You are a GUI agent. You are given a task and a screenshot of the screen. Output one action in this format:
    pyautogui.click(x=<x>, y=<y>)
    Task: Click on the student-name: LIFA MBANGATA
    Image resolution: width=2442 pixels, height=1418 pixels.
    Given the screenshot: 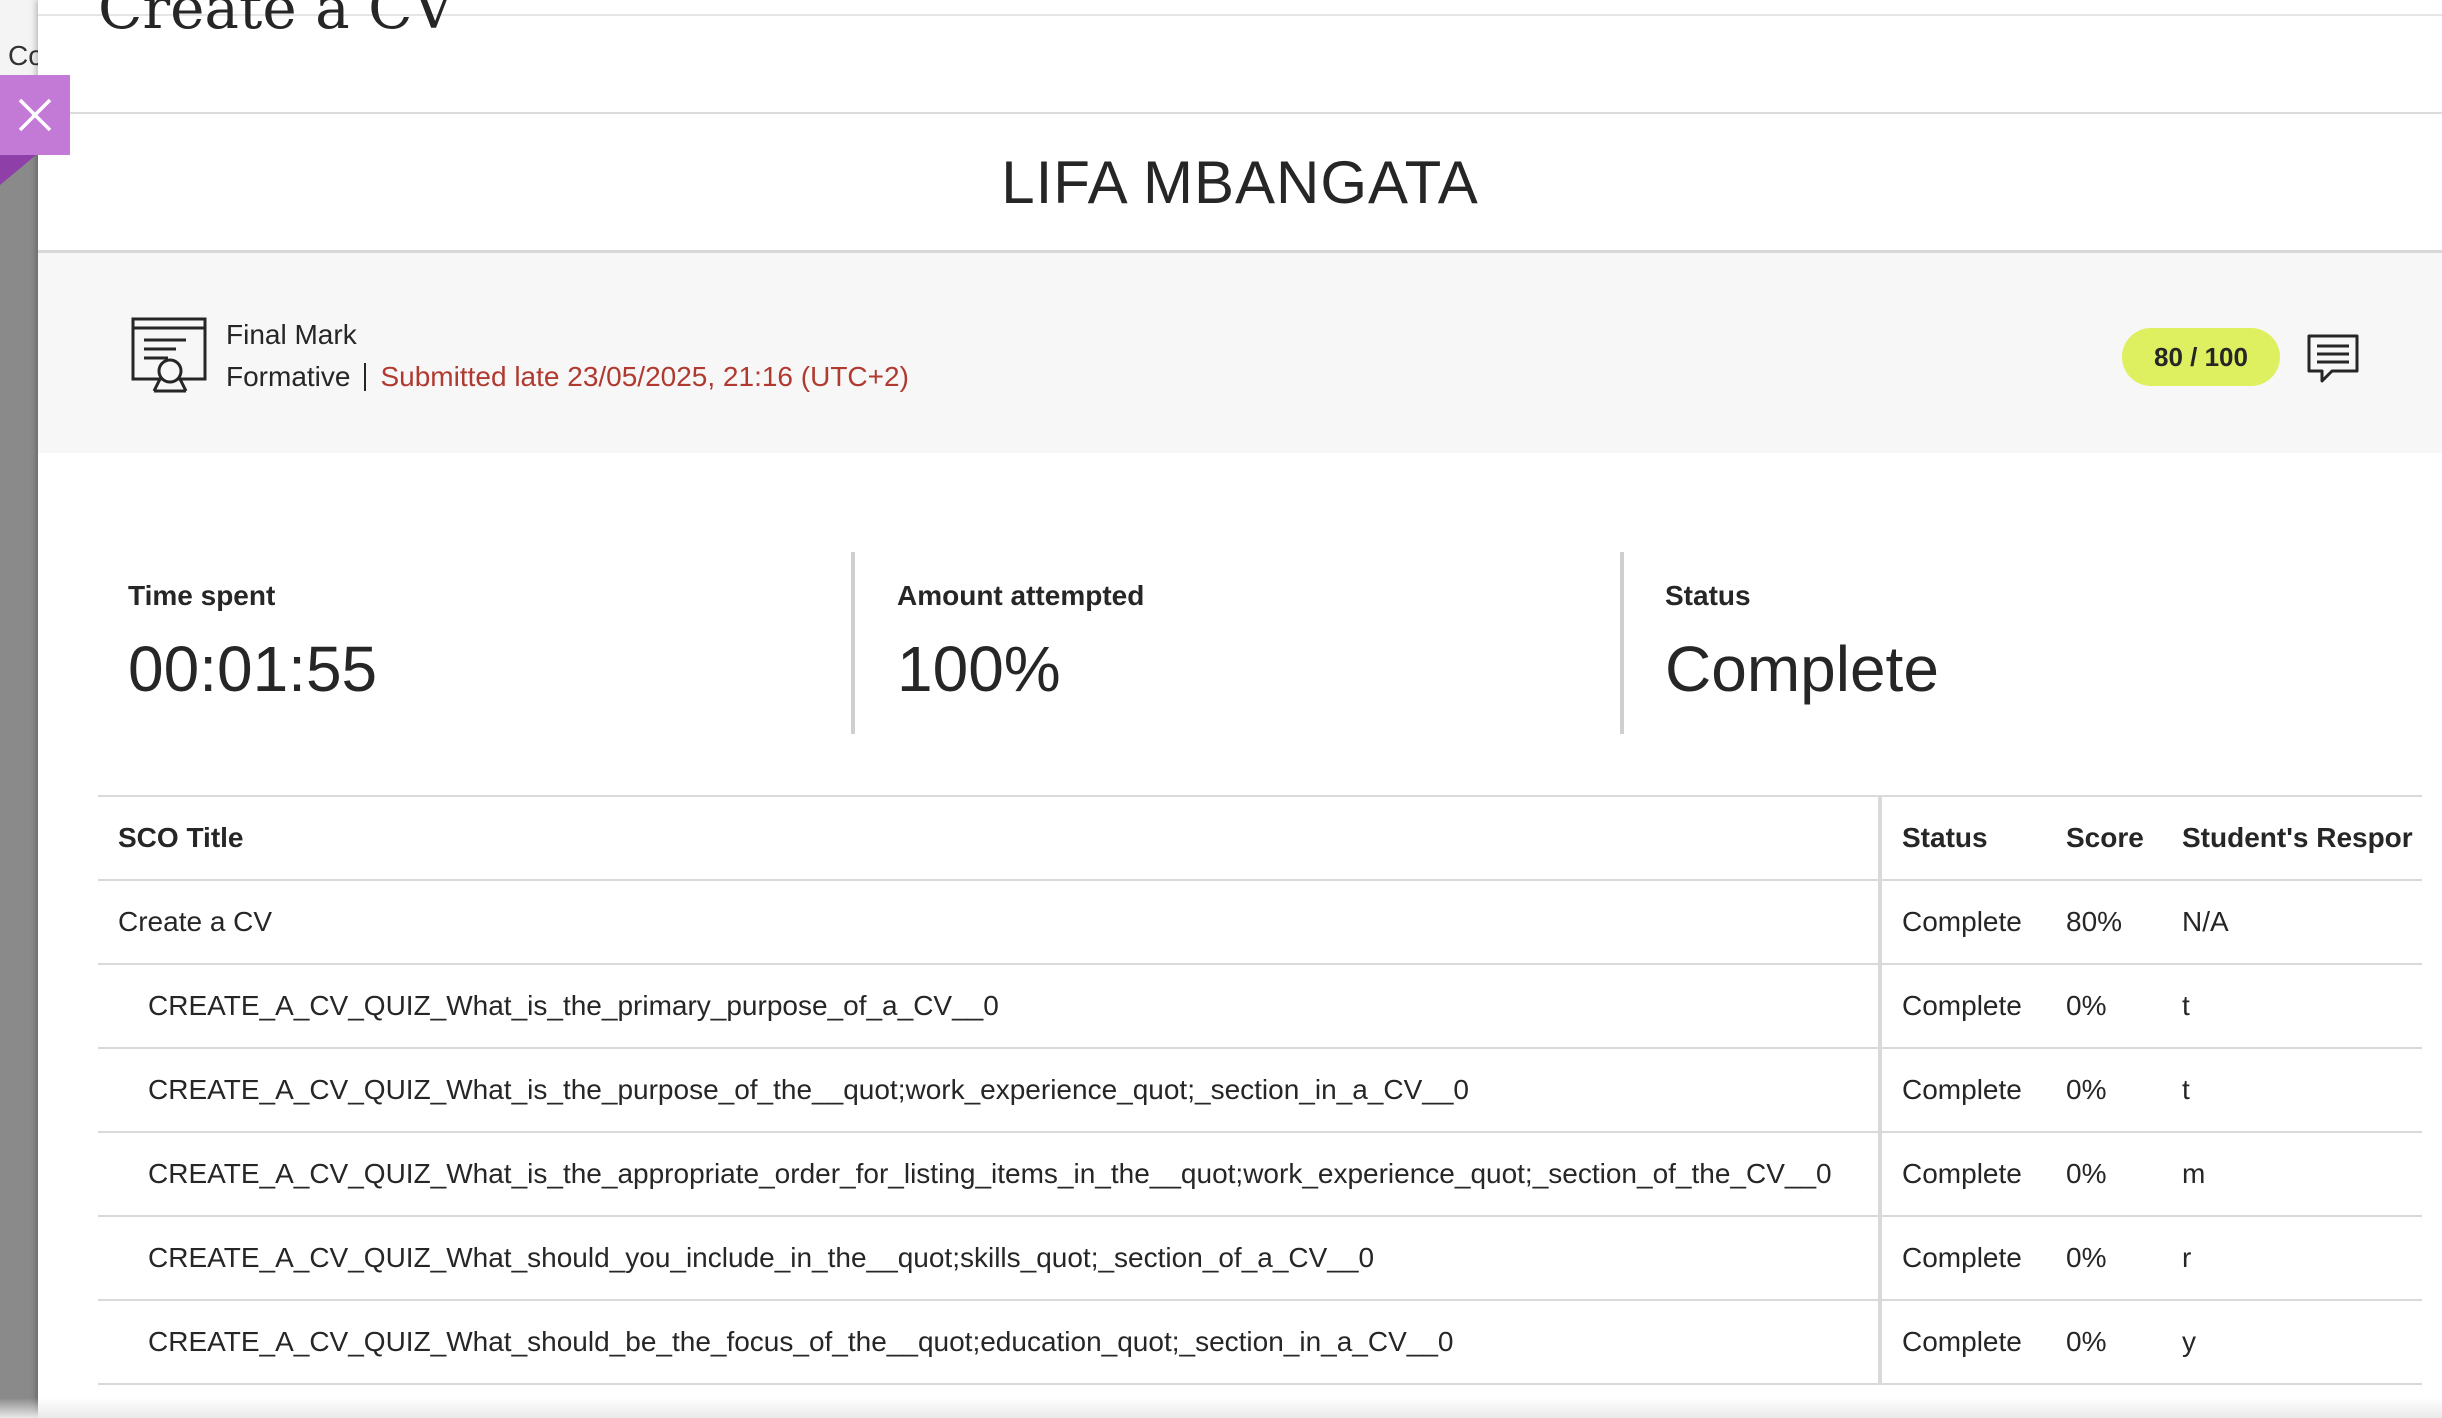 What is the action you would take?
    pyautogui.click(x=1240, y=182)
    